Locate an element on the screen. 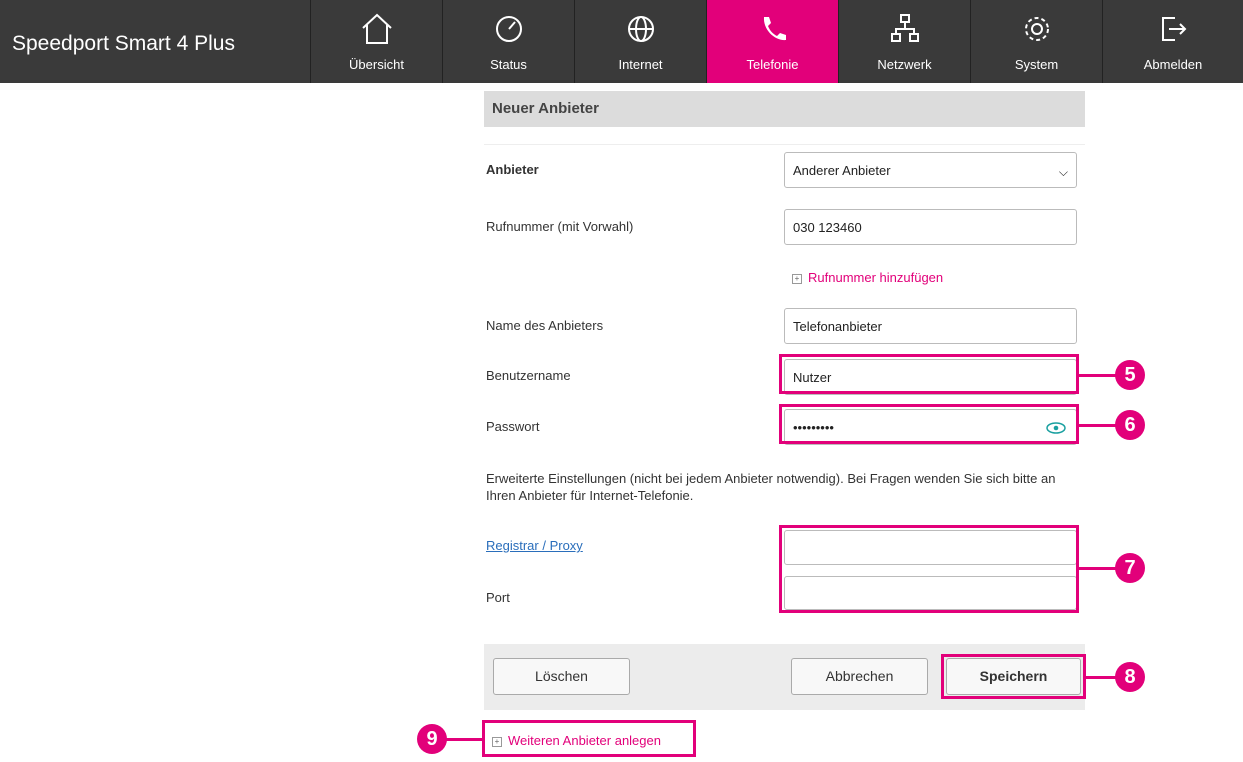 This screenshot has width=1243, height=762. phone-number-input: 030 123460 is located at coordinates (930, 227).